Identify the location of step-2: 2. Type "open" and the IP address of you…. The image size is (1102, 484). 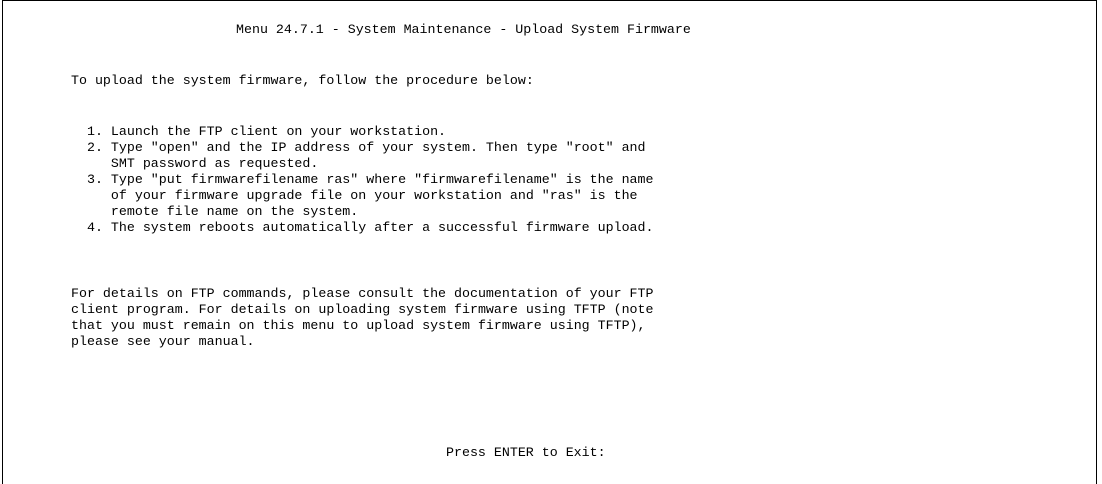
(358, 147).